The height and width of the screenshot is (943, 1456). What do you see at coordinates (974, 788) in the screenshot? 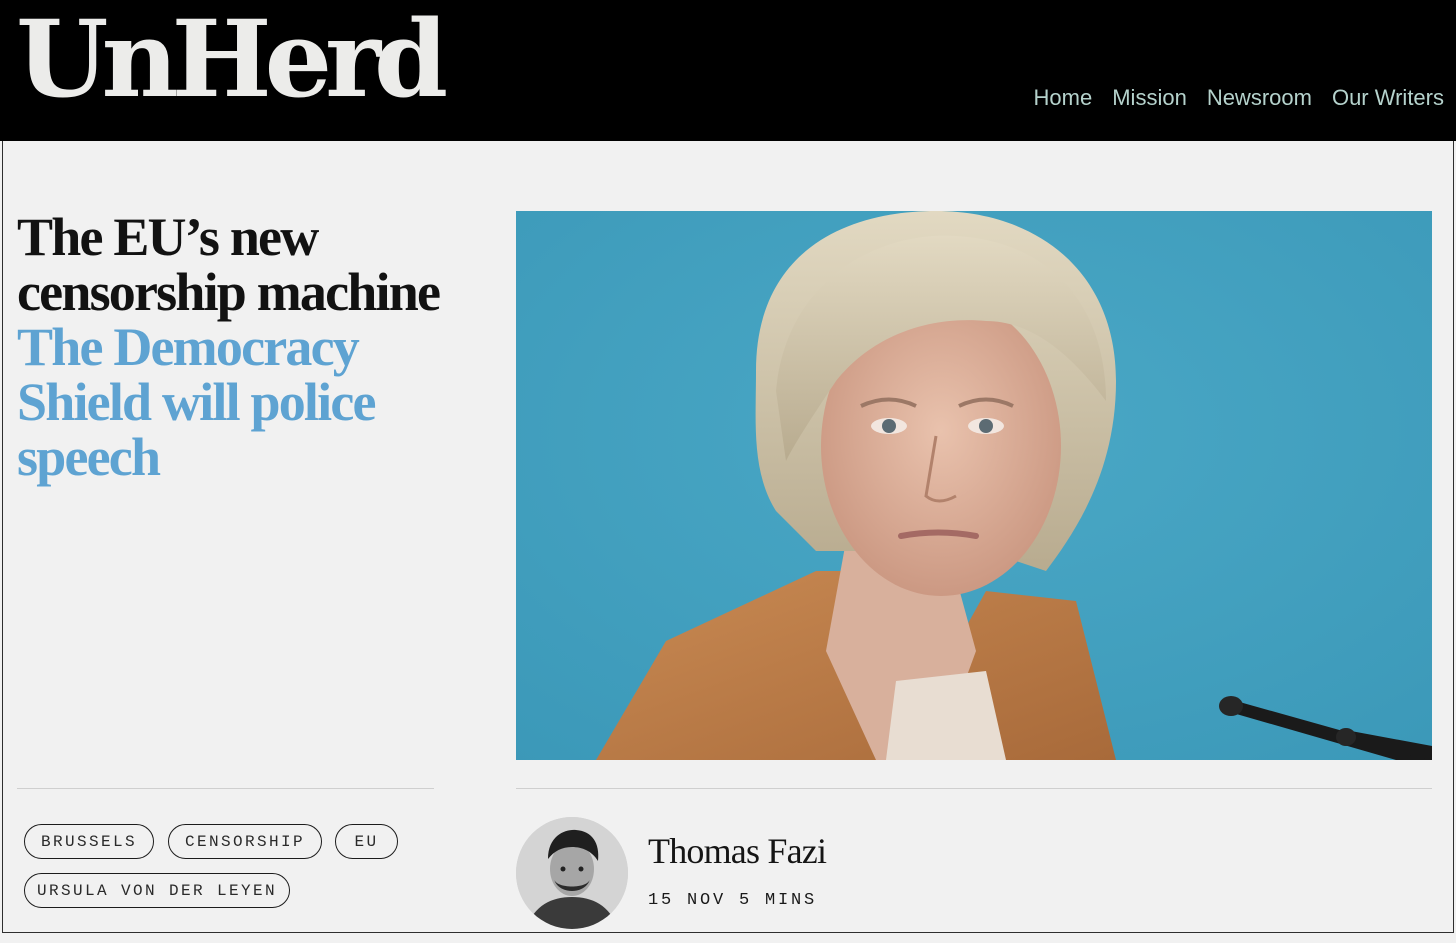
I see `divider-right` at bounding box center [974, 788].